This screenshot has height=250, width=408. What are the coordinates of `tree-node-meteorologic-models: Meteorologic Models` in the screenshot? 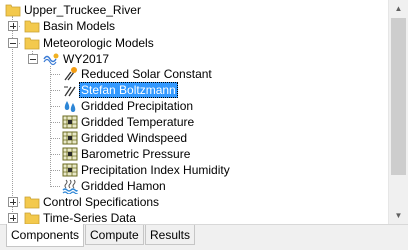 It's located at (194, 43).